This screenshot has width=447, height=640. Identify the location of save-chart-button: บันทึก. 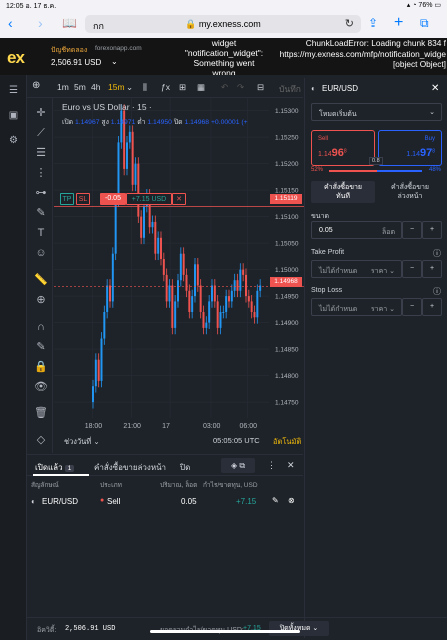
(290, 89).